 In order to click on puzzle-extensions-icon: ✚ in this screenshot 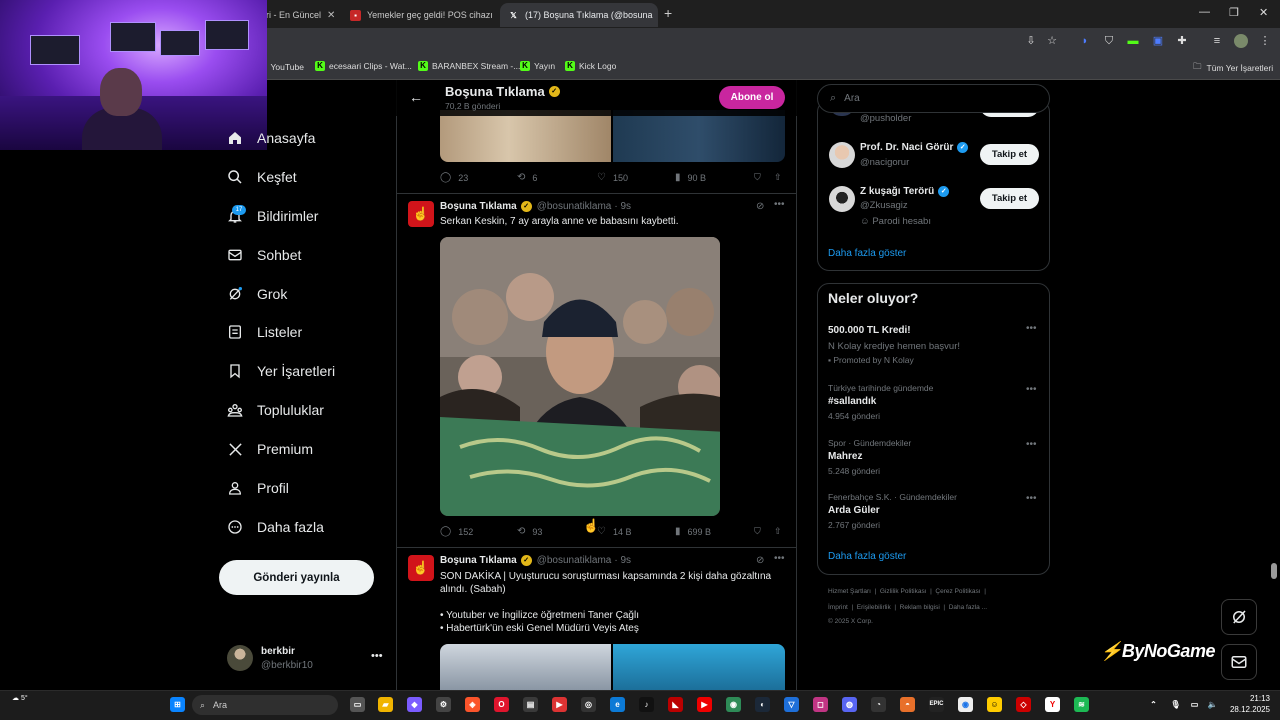, I will do `click(1182, 41)`.